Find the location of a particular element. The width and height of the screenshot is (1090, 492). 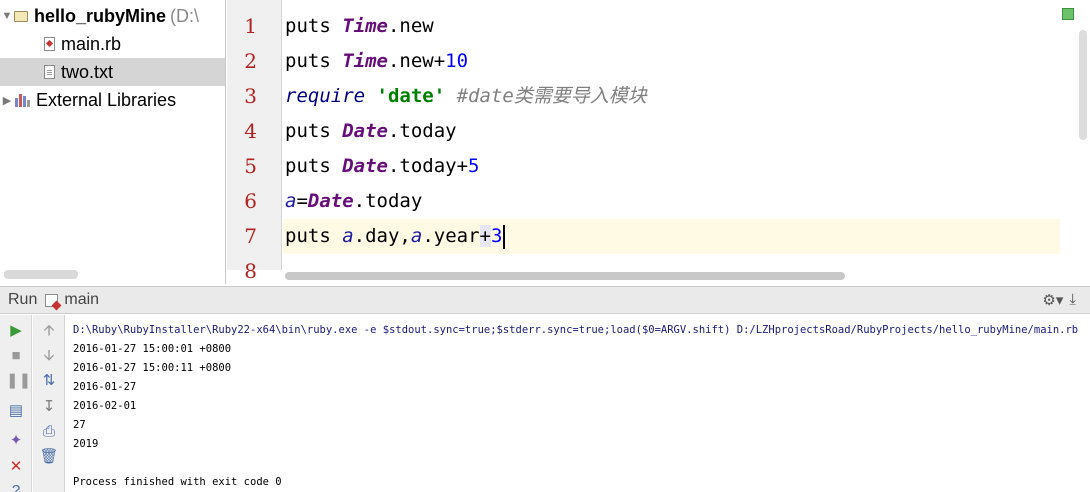

soft-wrap-icon: ⇅ is located at coordinates (49, 381).